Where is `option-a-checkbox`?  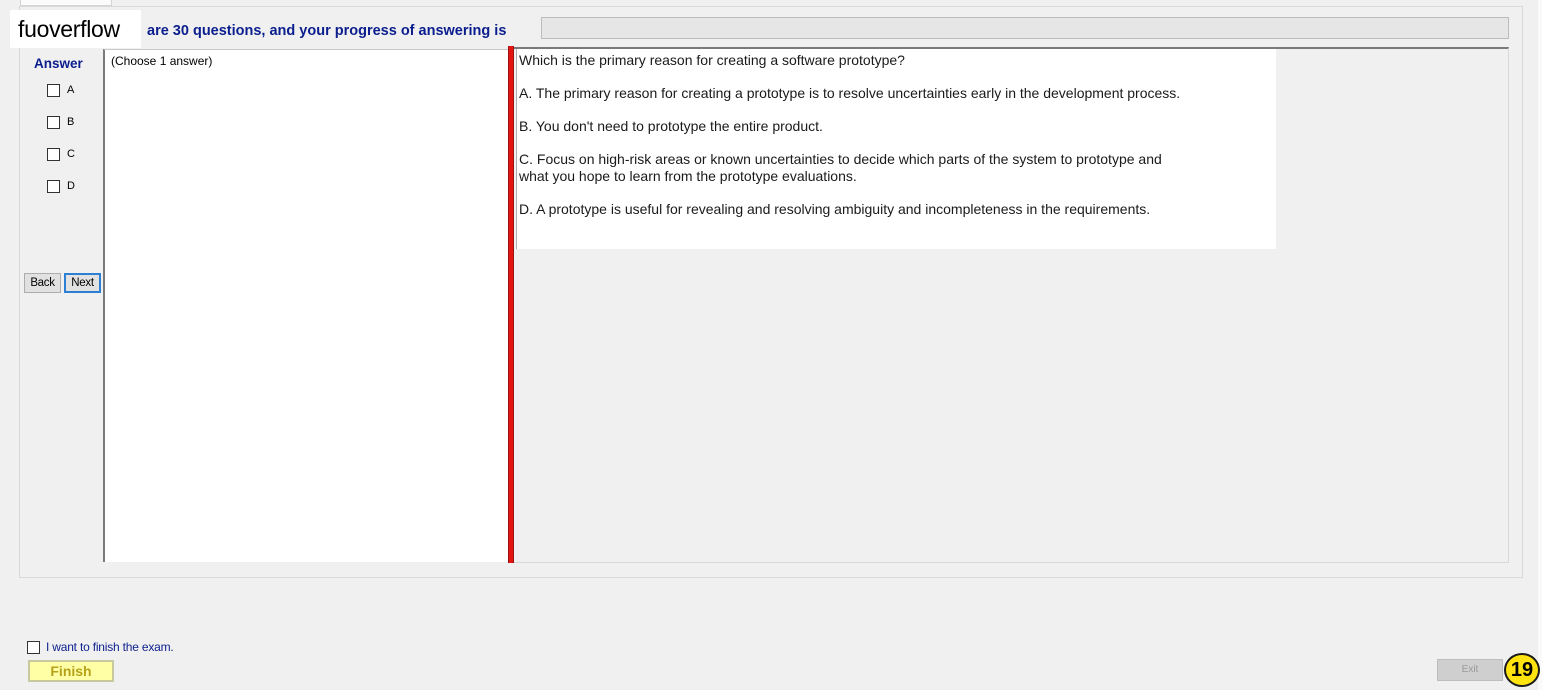
option-a-checkbox is located at coordinates (53, 90).